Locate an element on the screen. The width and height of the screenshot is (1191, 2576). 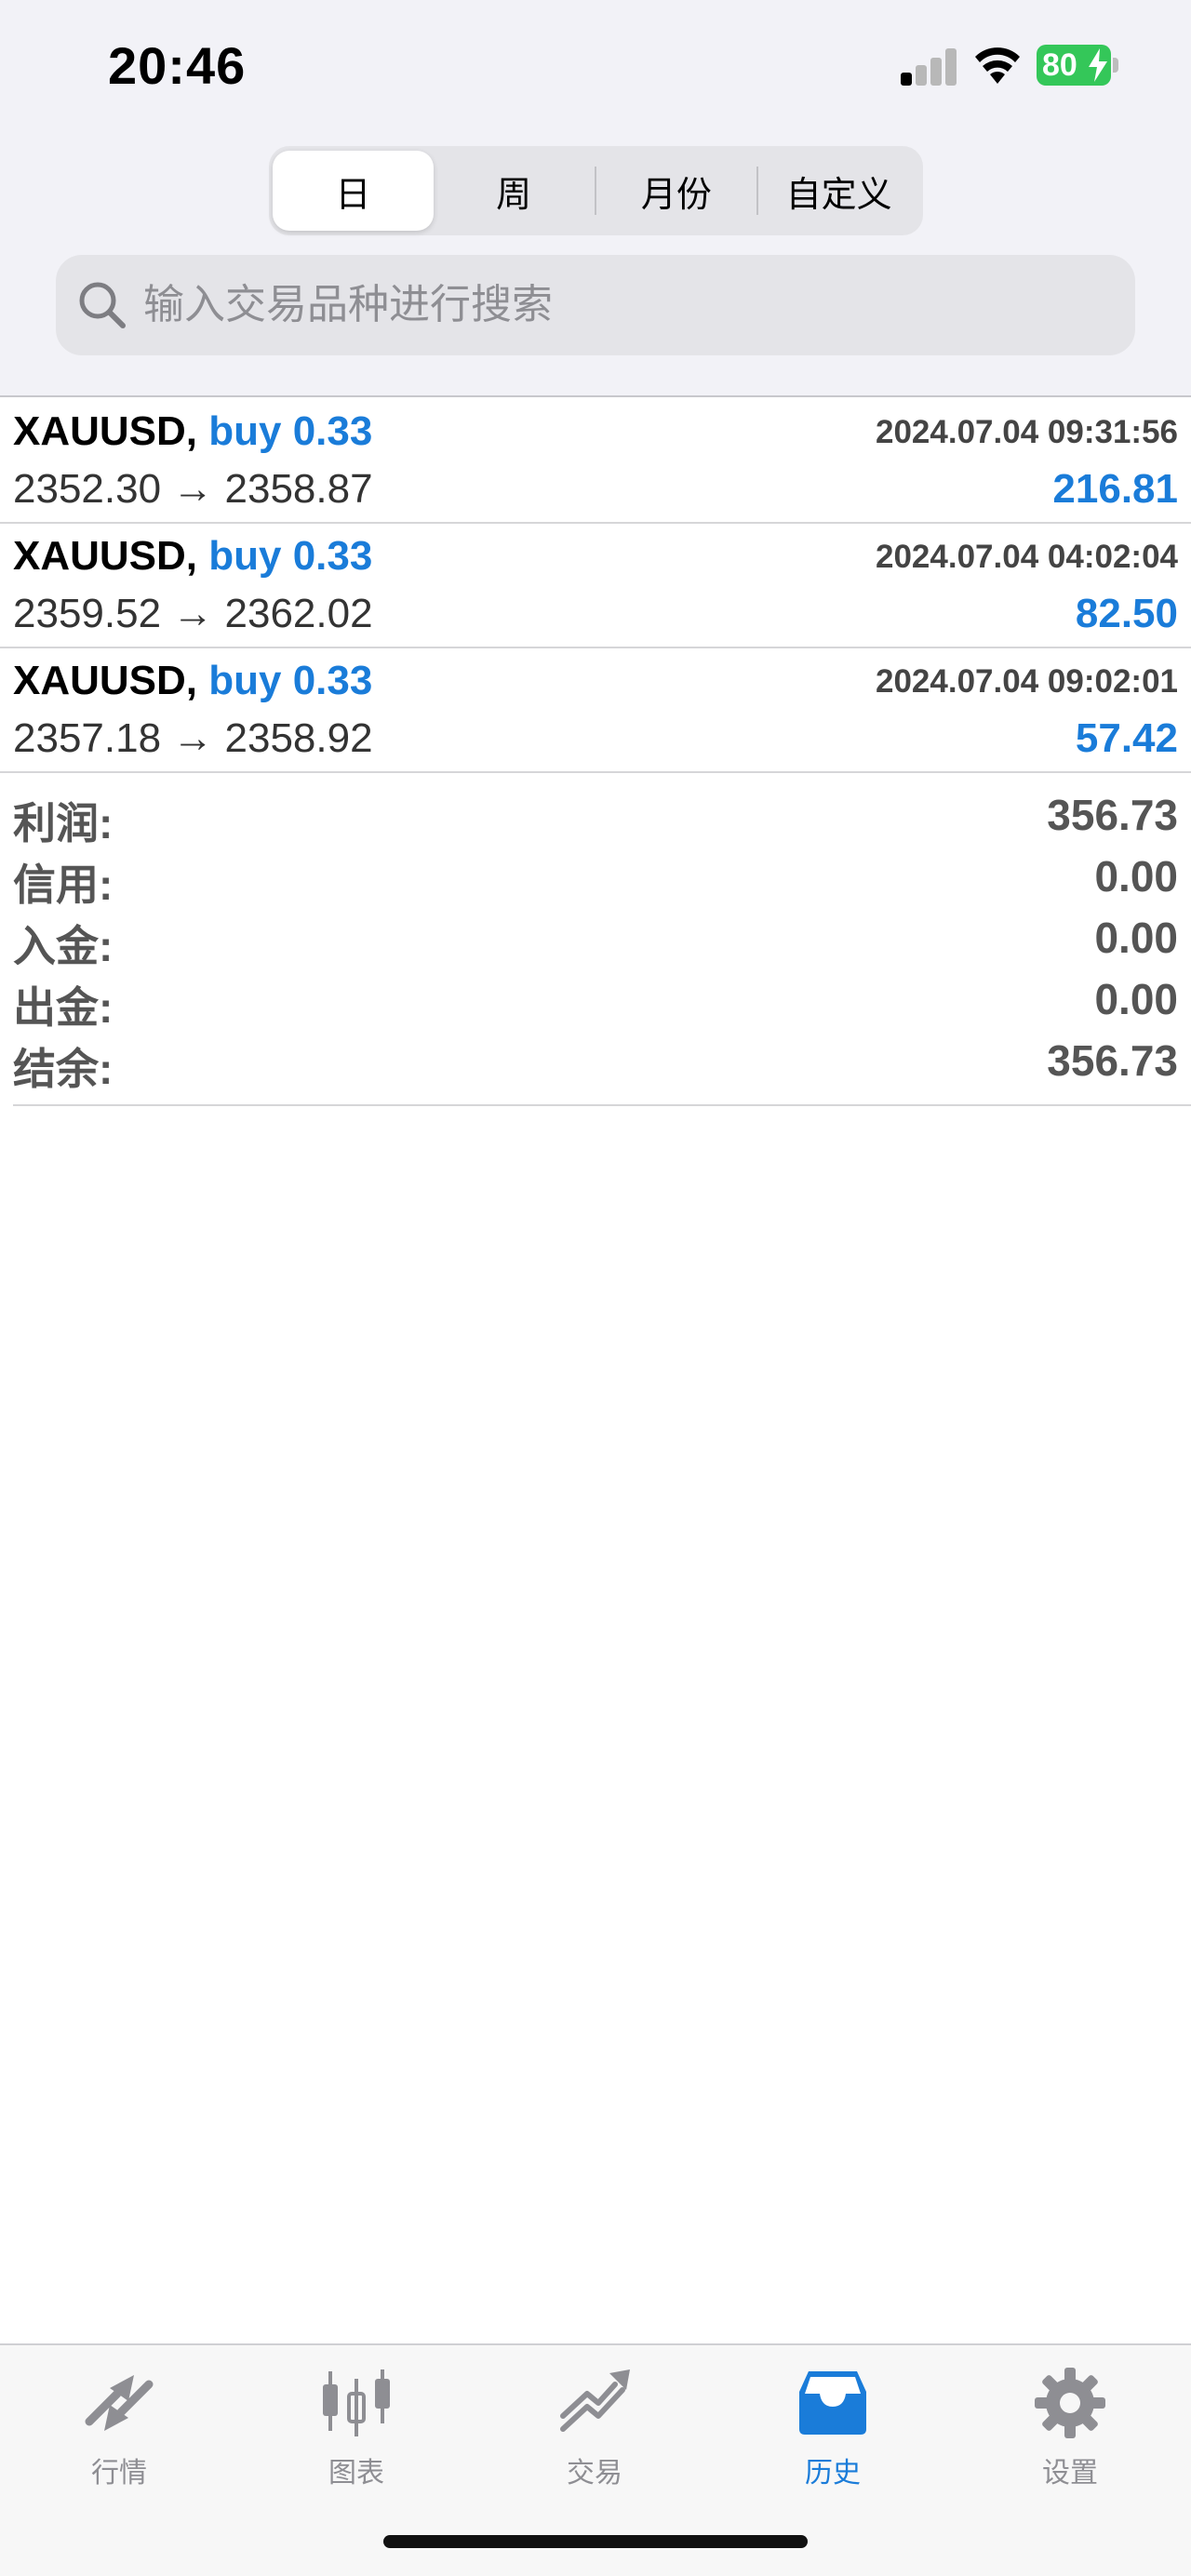
tab-label: 历史 is located at coordinates (833, 2473).